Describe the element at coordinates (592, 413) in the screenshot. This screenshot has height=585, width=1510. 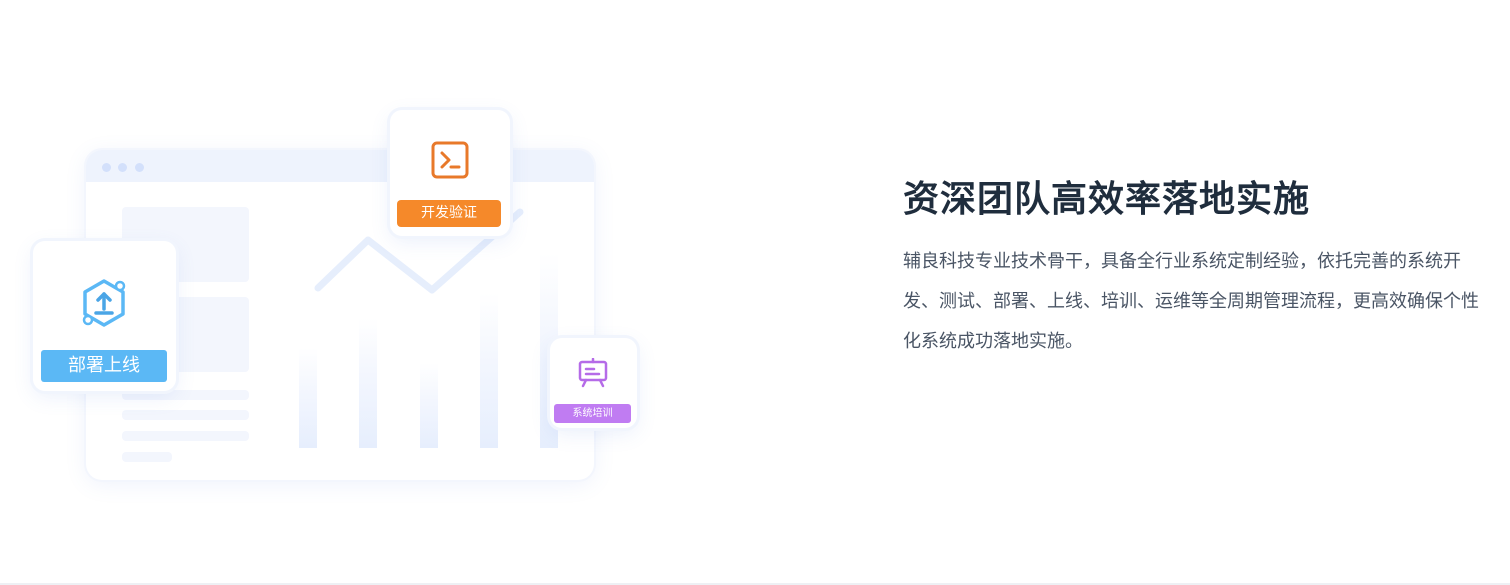
I see `card-label-training: 系统培训` at that location.